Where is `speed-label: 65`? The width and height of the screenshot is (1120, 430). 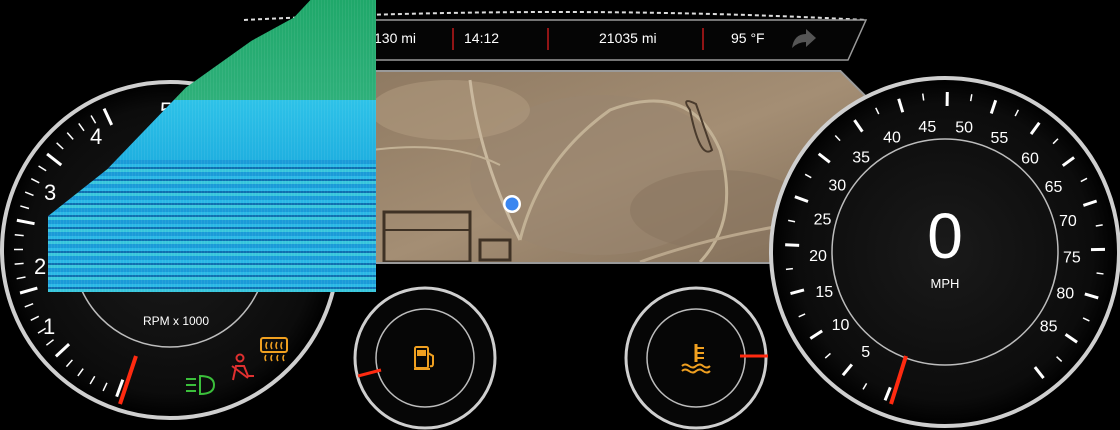
speed-label: 65 is located at coordinates (1054, 187).